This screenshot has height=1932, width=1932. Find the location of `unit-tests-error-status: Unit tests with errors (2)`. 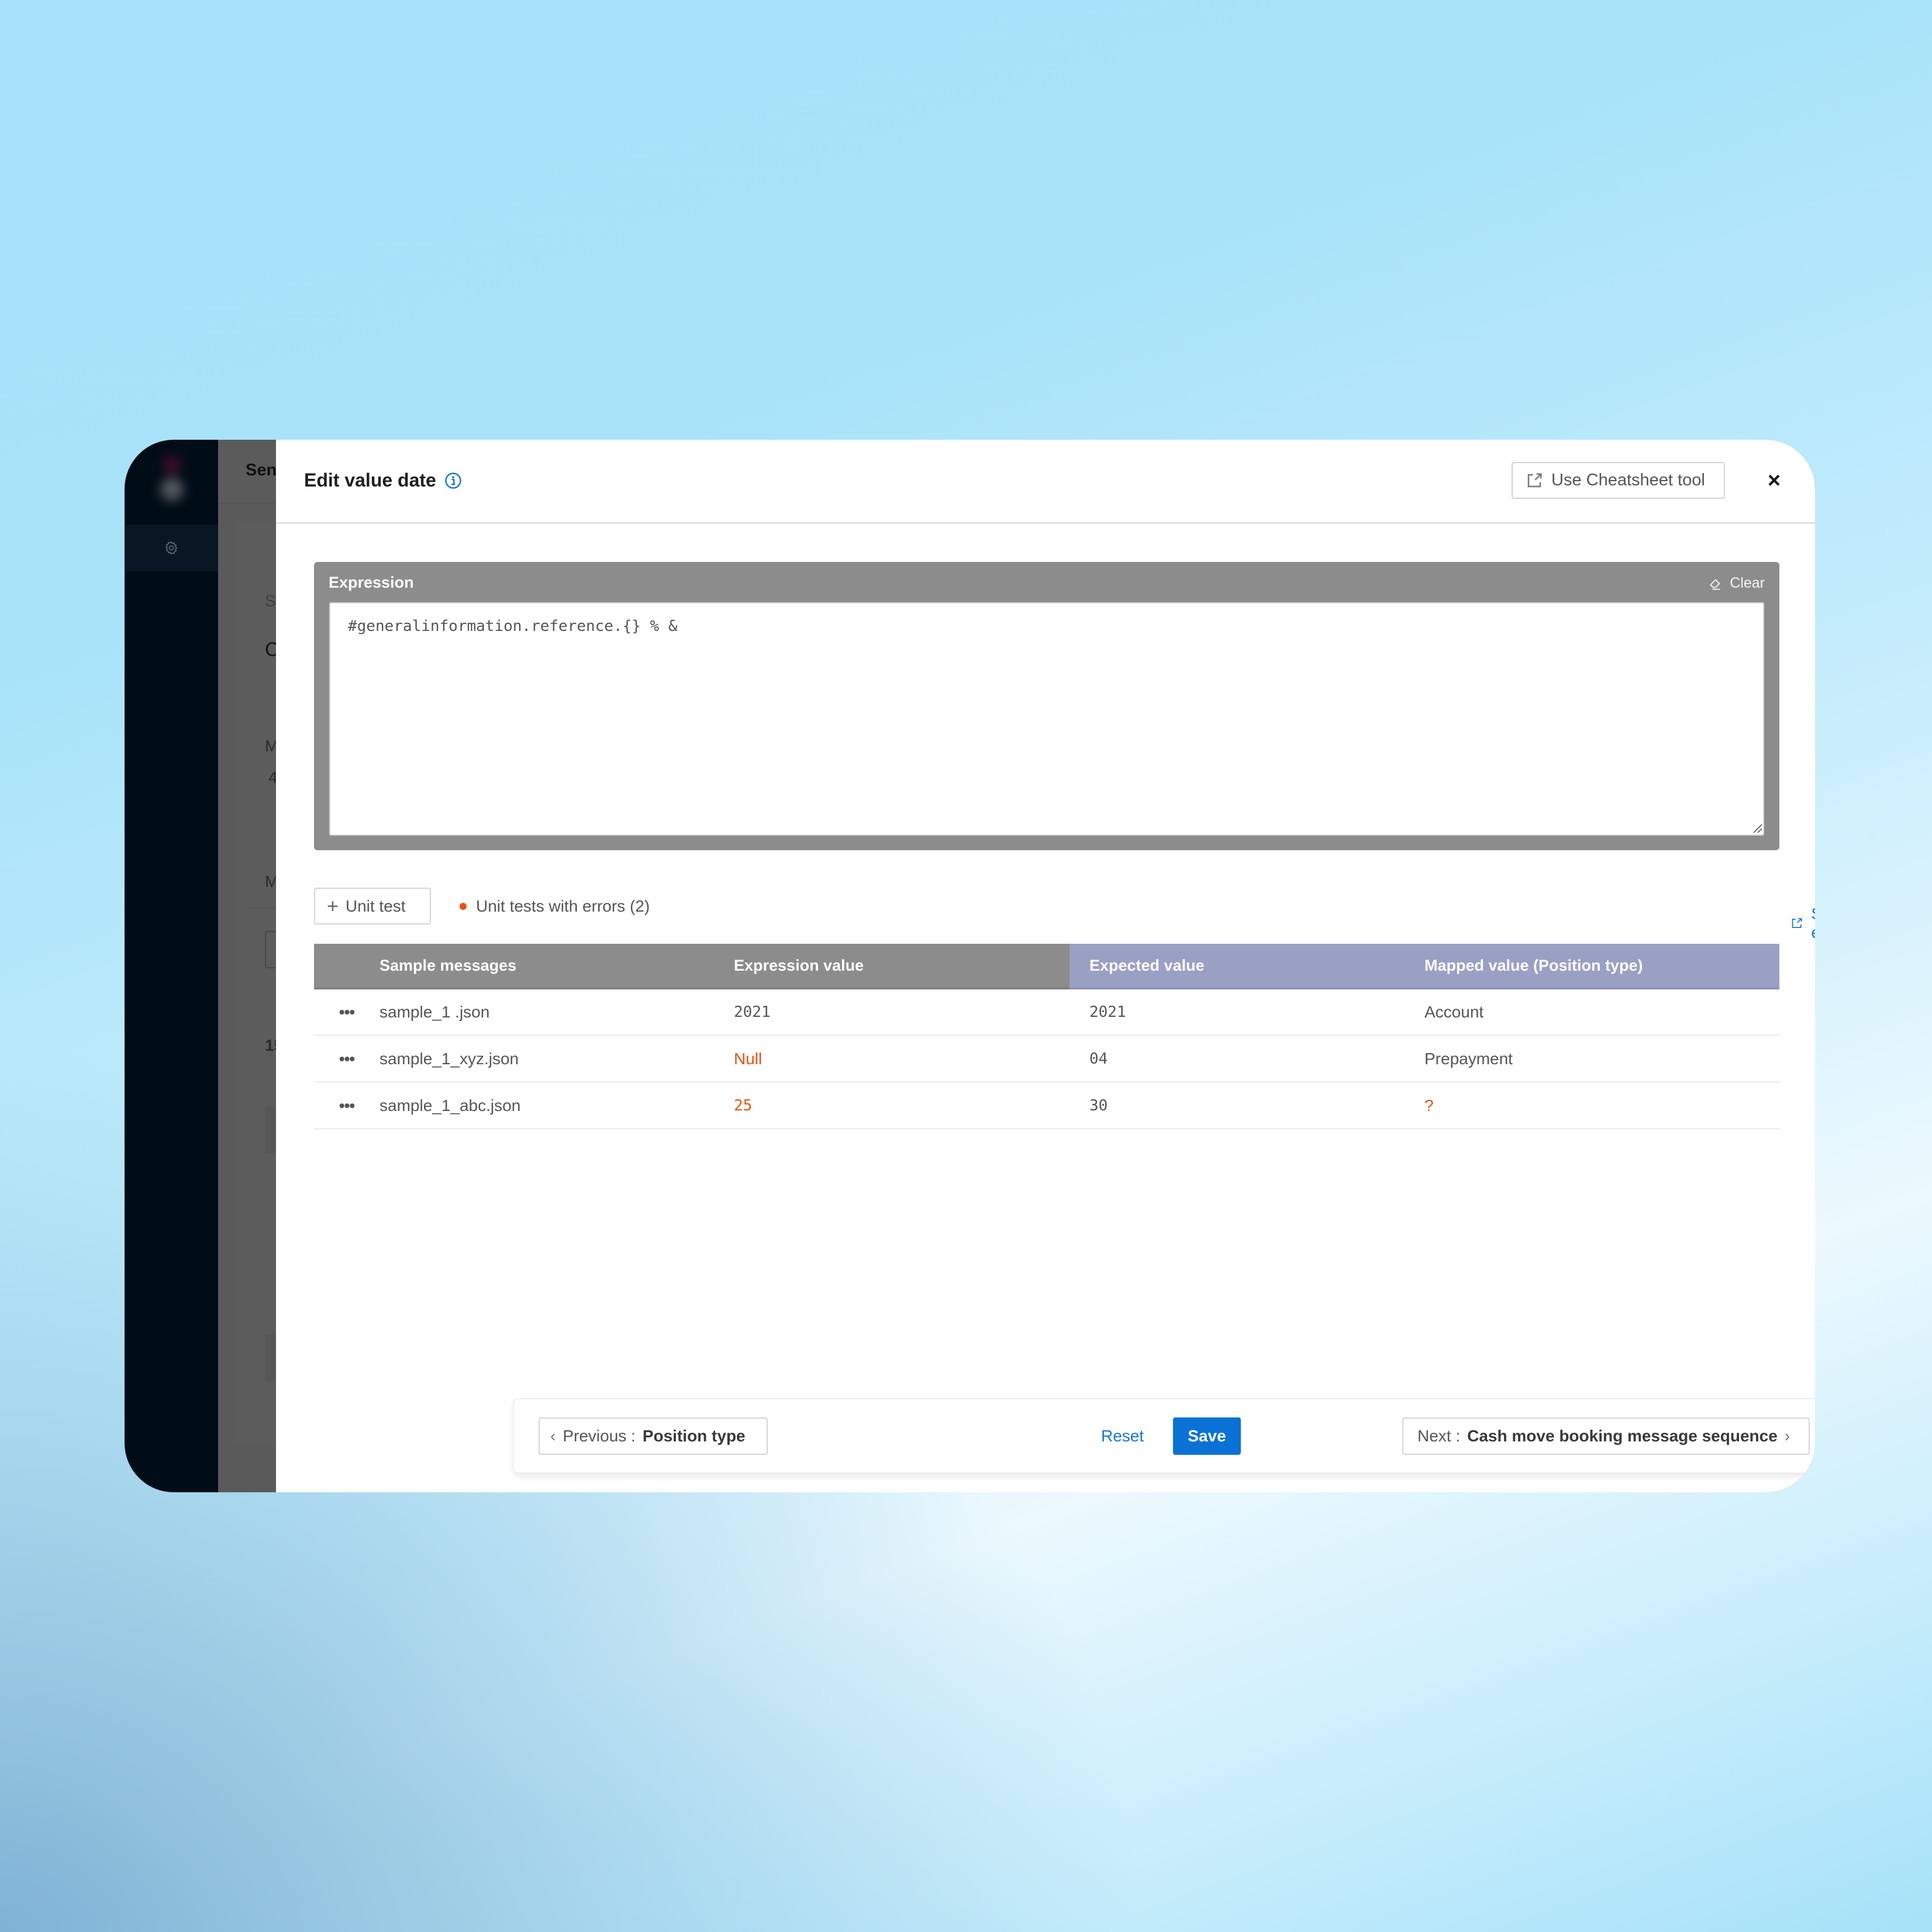

unit-tests-error-status: Unit tests with errors (2) is located at coordinates (555, 906).